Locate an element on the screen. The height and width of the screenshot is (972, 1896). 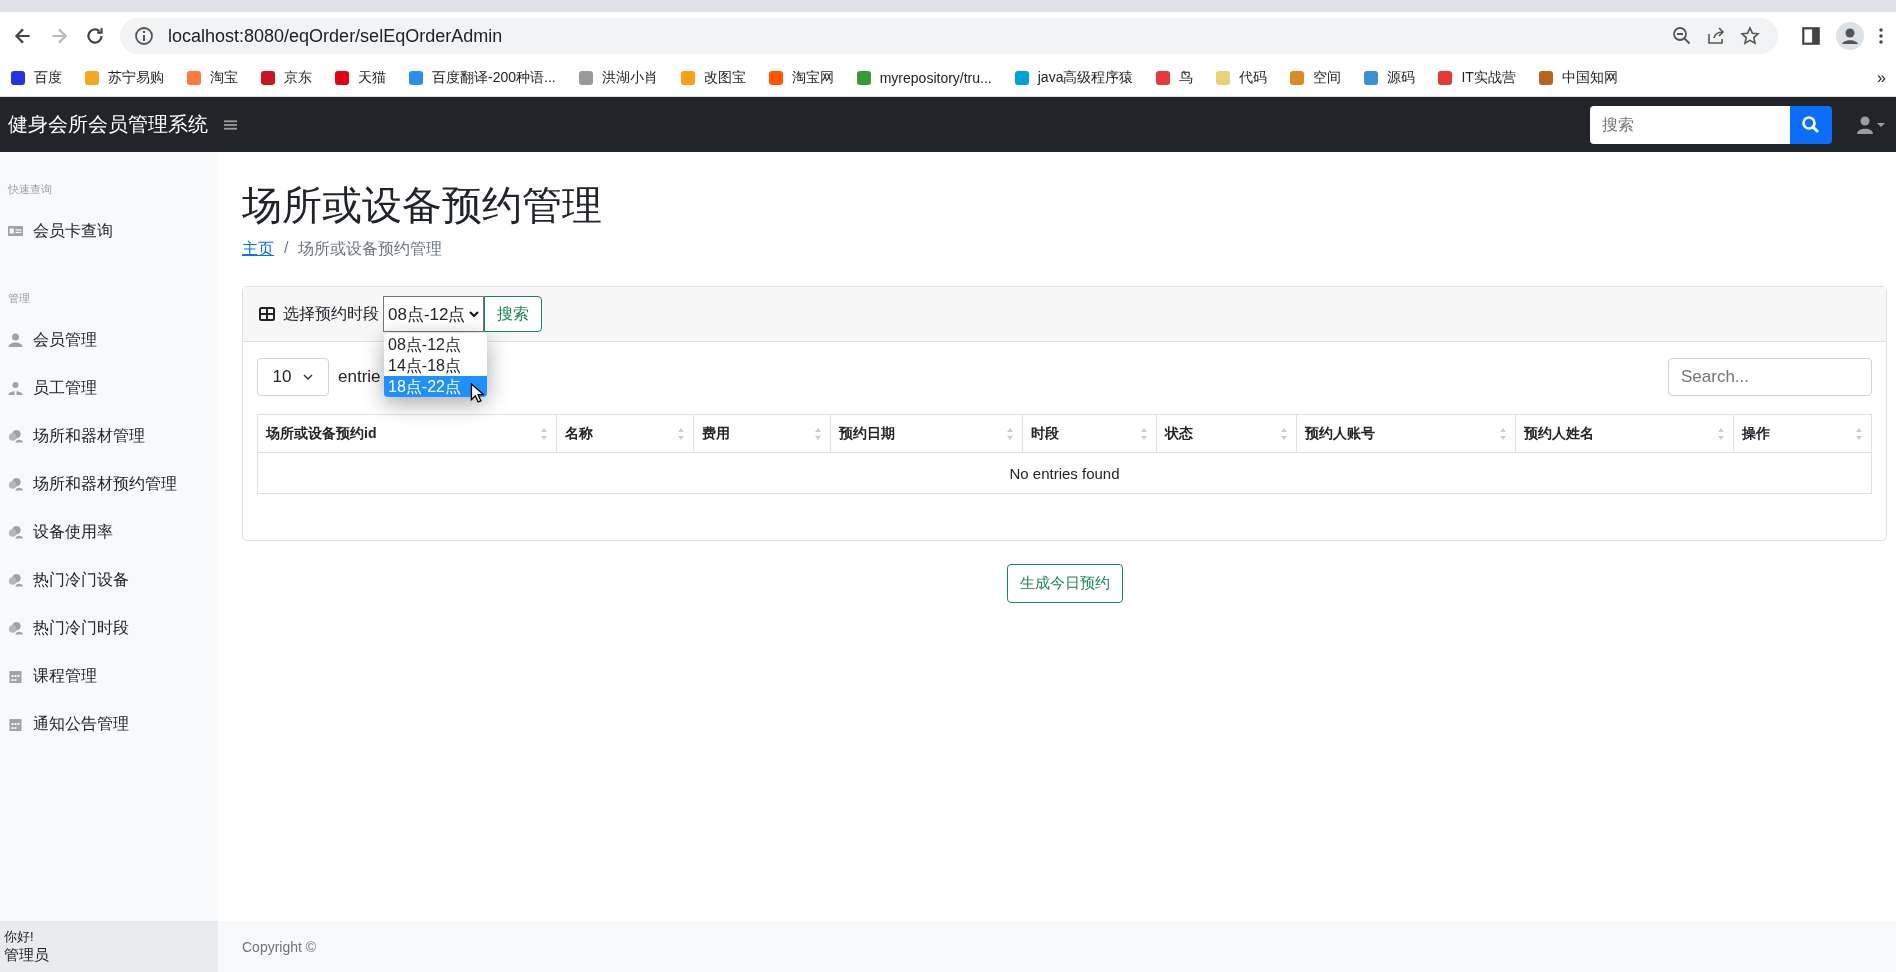
breadcrumb-home-link: 主页 is located at coordinates (258, 249).